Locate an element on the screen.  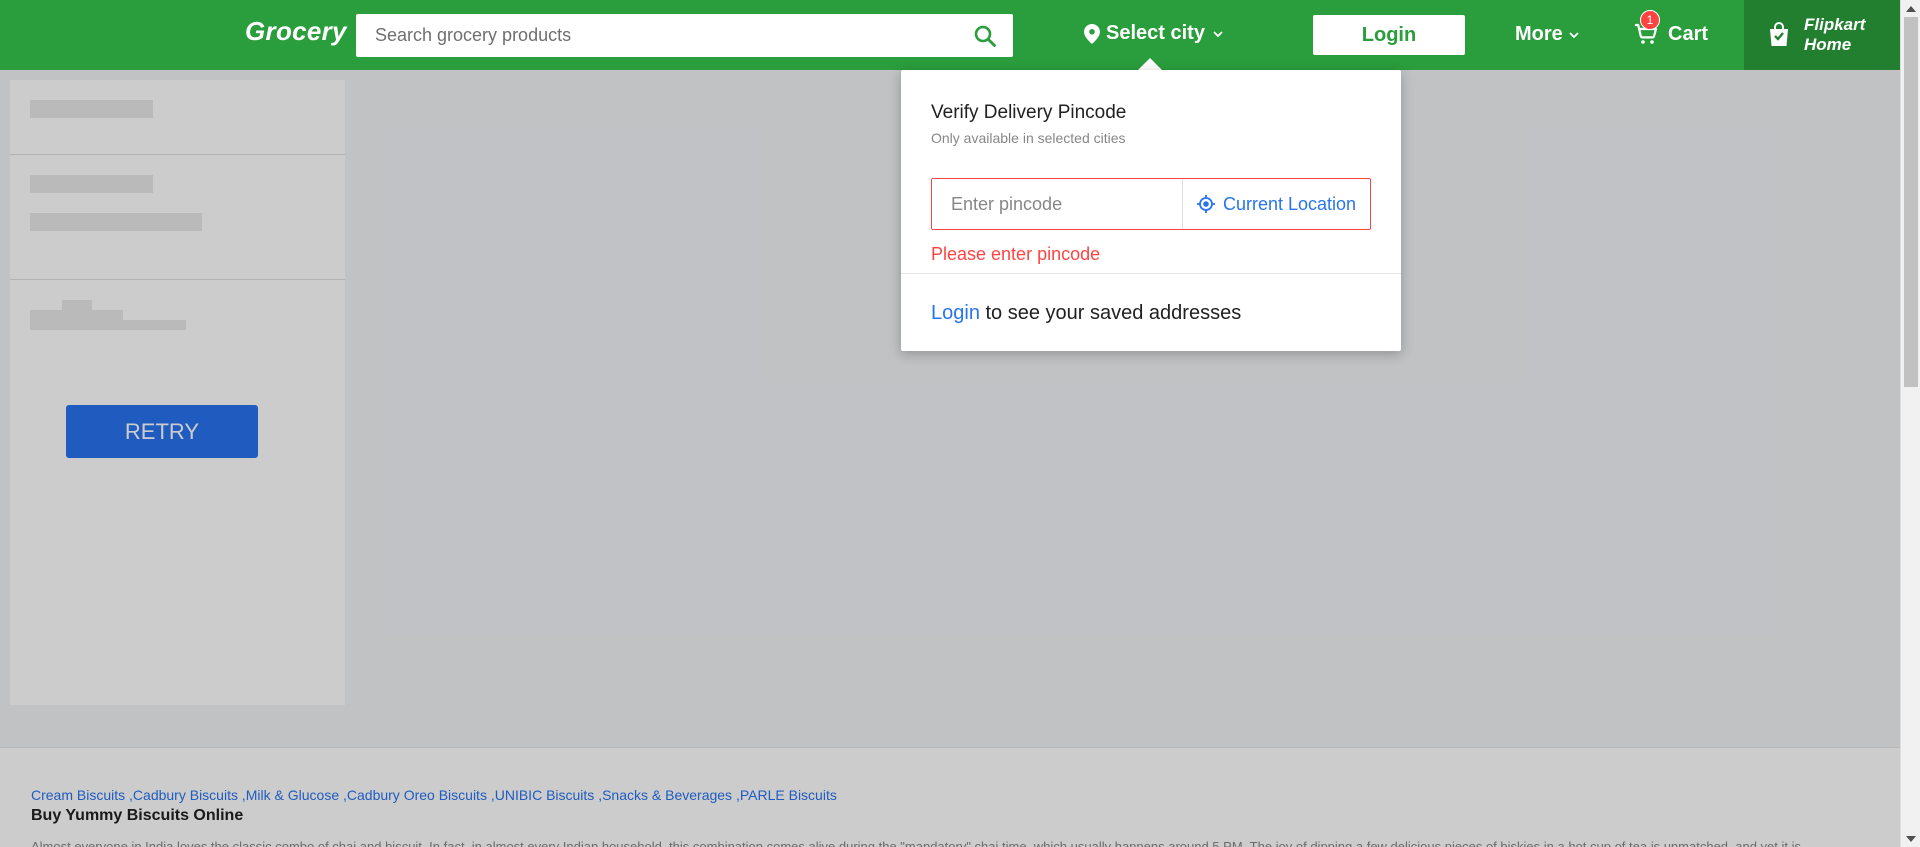
cart-count-badge: 1 is located at coordinates (1650, 20).